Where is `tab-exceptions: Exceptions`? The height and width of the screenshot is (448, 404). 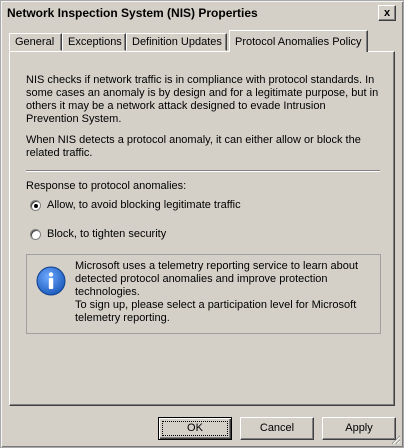 tab-exceptions: Exceptions is located at coordinates (94, 42).